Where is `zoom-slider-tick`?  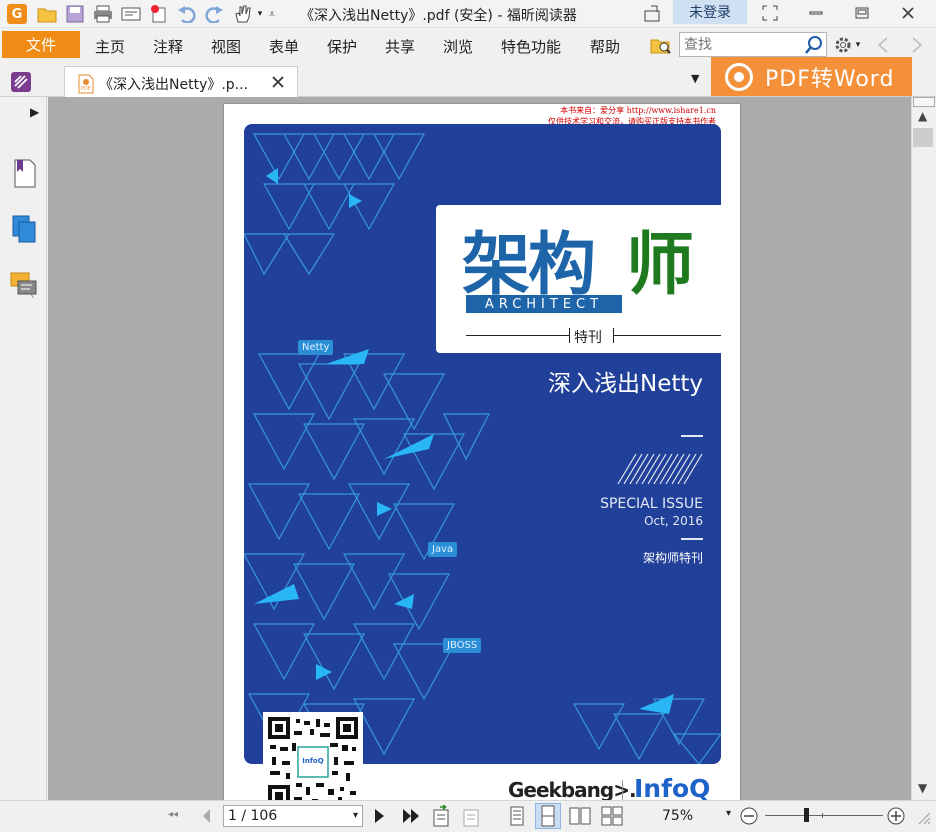
zoom-slider-tick is located at coordinates (822, 815).